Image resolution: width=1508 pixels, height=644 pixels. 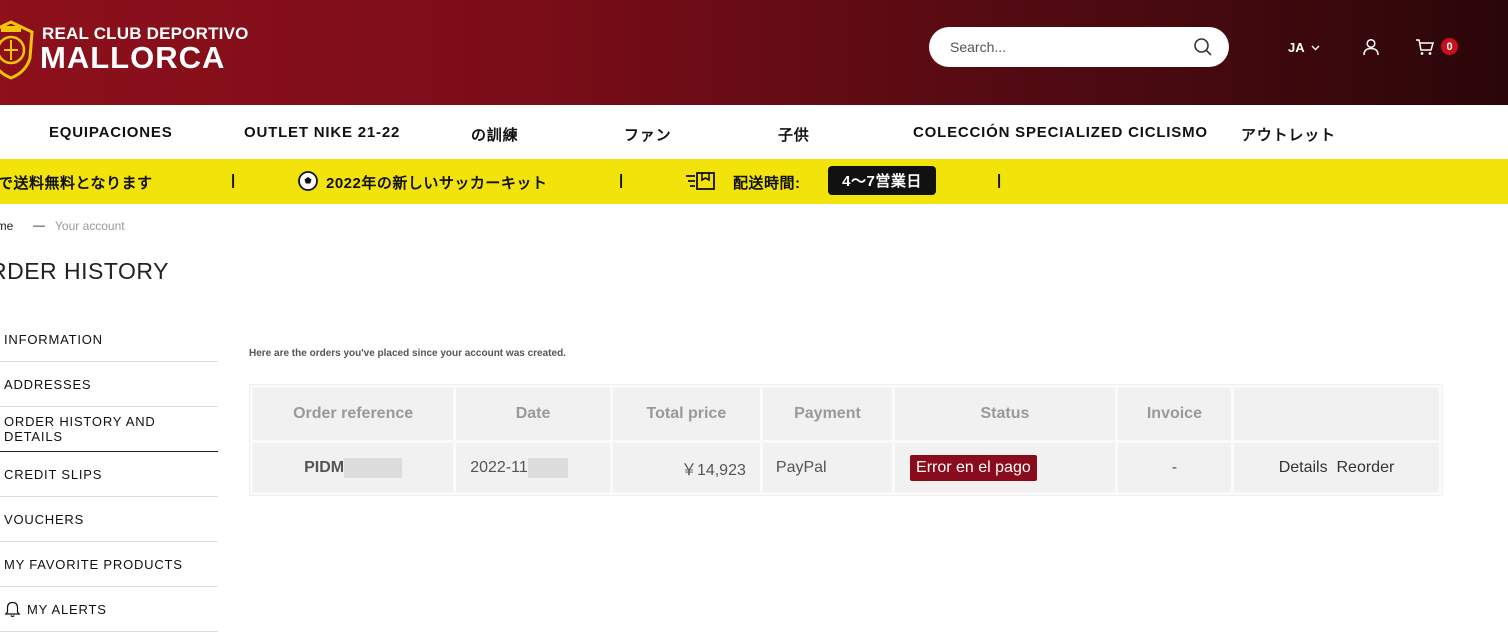 What do you see at coordinates (1303, 467) in the screenshot?
I see `details-link: Details` at bounding box center [1303, 467].